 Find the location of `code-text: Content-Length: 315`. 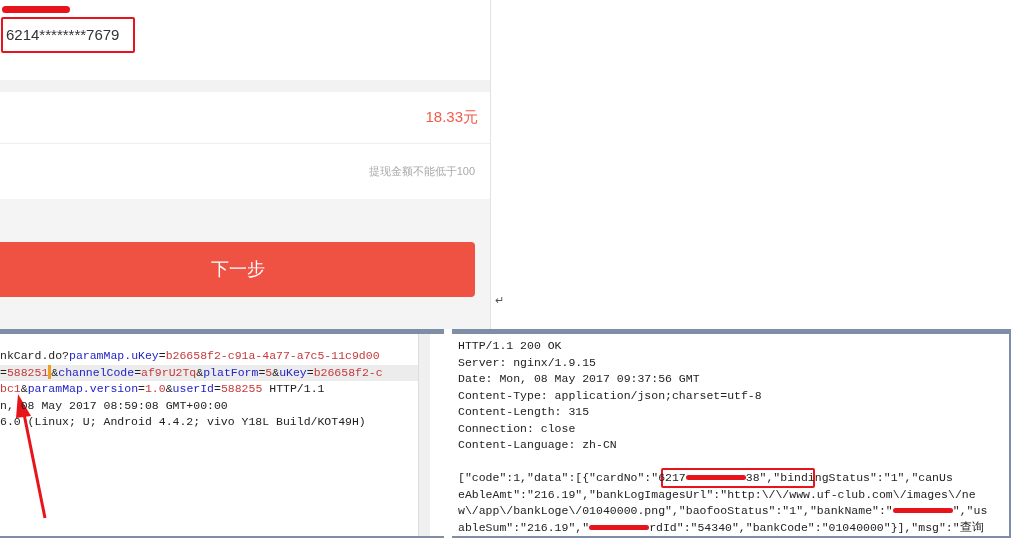

code-text: Content-Length: 315 is located at coordinates (524, 411).